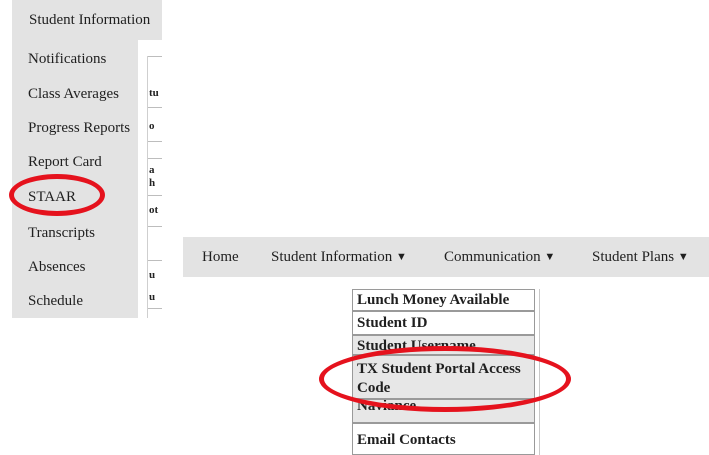  I want to click on menu-item-label: Class Averages, so click(73, 94).